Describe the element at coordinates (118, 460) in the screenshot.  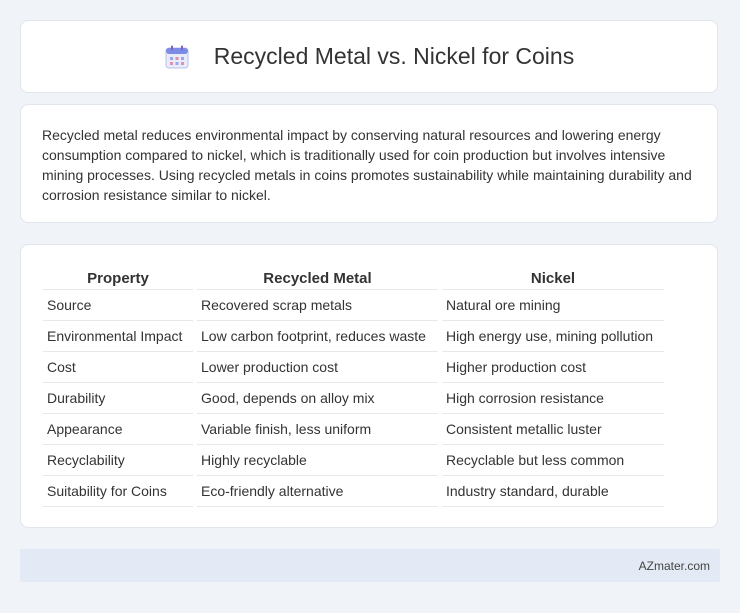
I see `property-cell: Recyclability` at that location.